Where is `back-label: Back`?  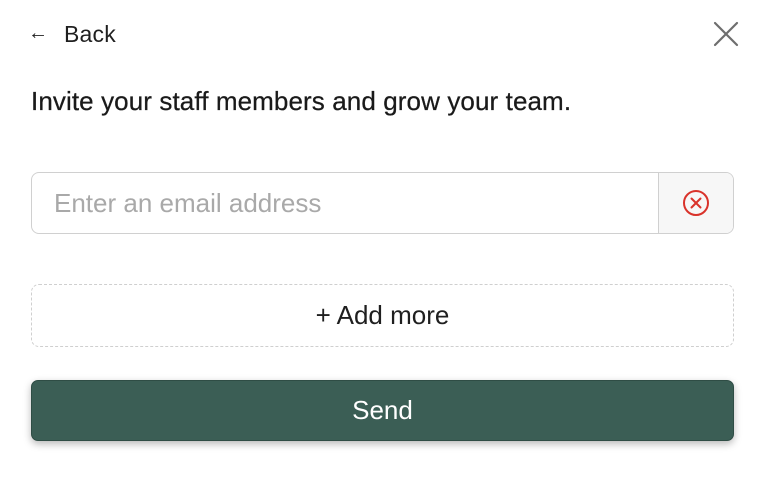 back-label: Back is located at coordinates (90, 33).